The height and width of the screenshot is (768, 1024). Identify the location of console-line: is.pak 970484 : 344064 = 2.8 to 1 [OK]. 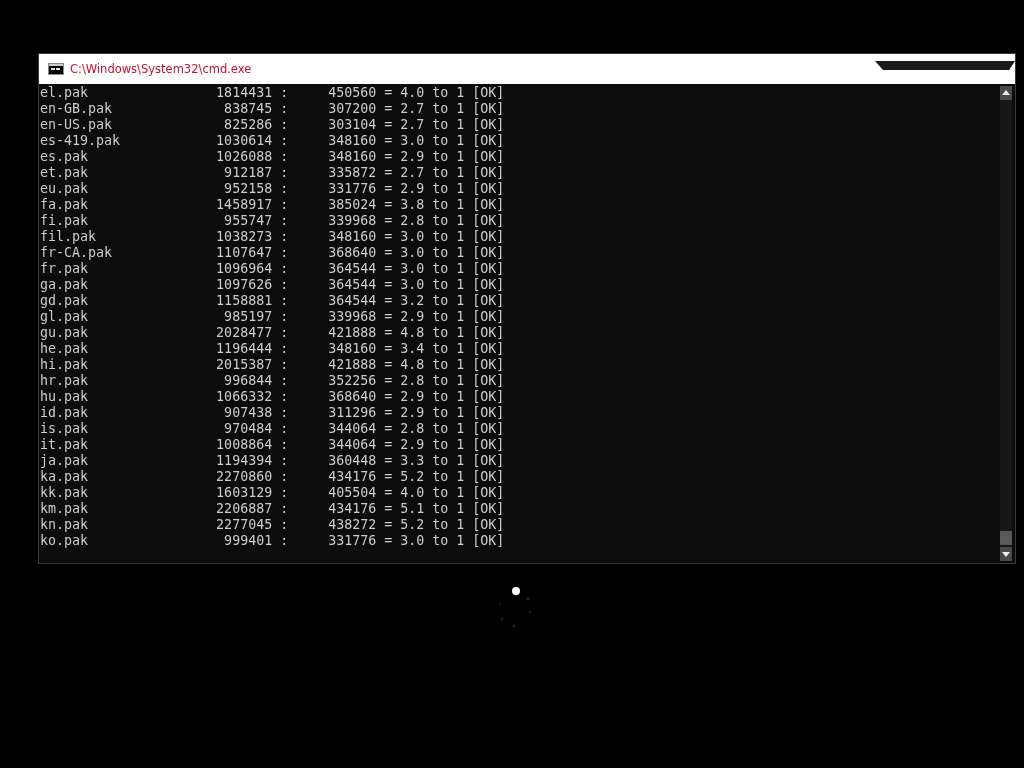
(273, 429).